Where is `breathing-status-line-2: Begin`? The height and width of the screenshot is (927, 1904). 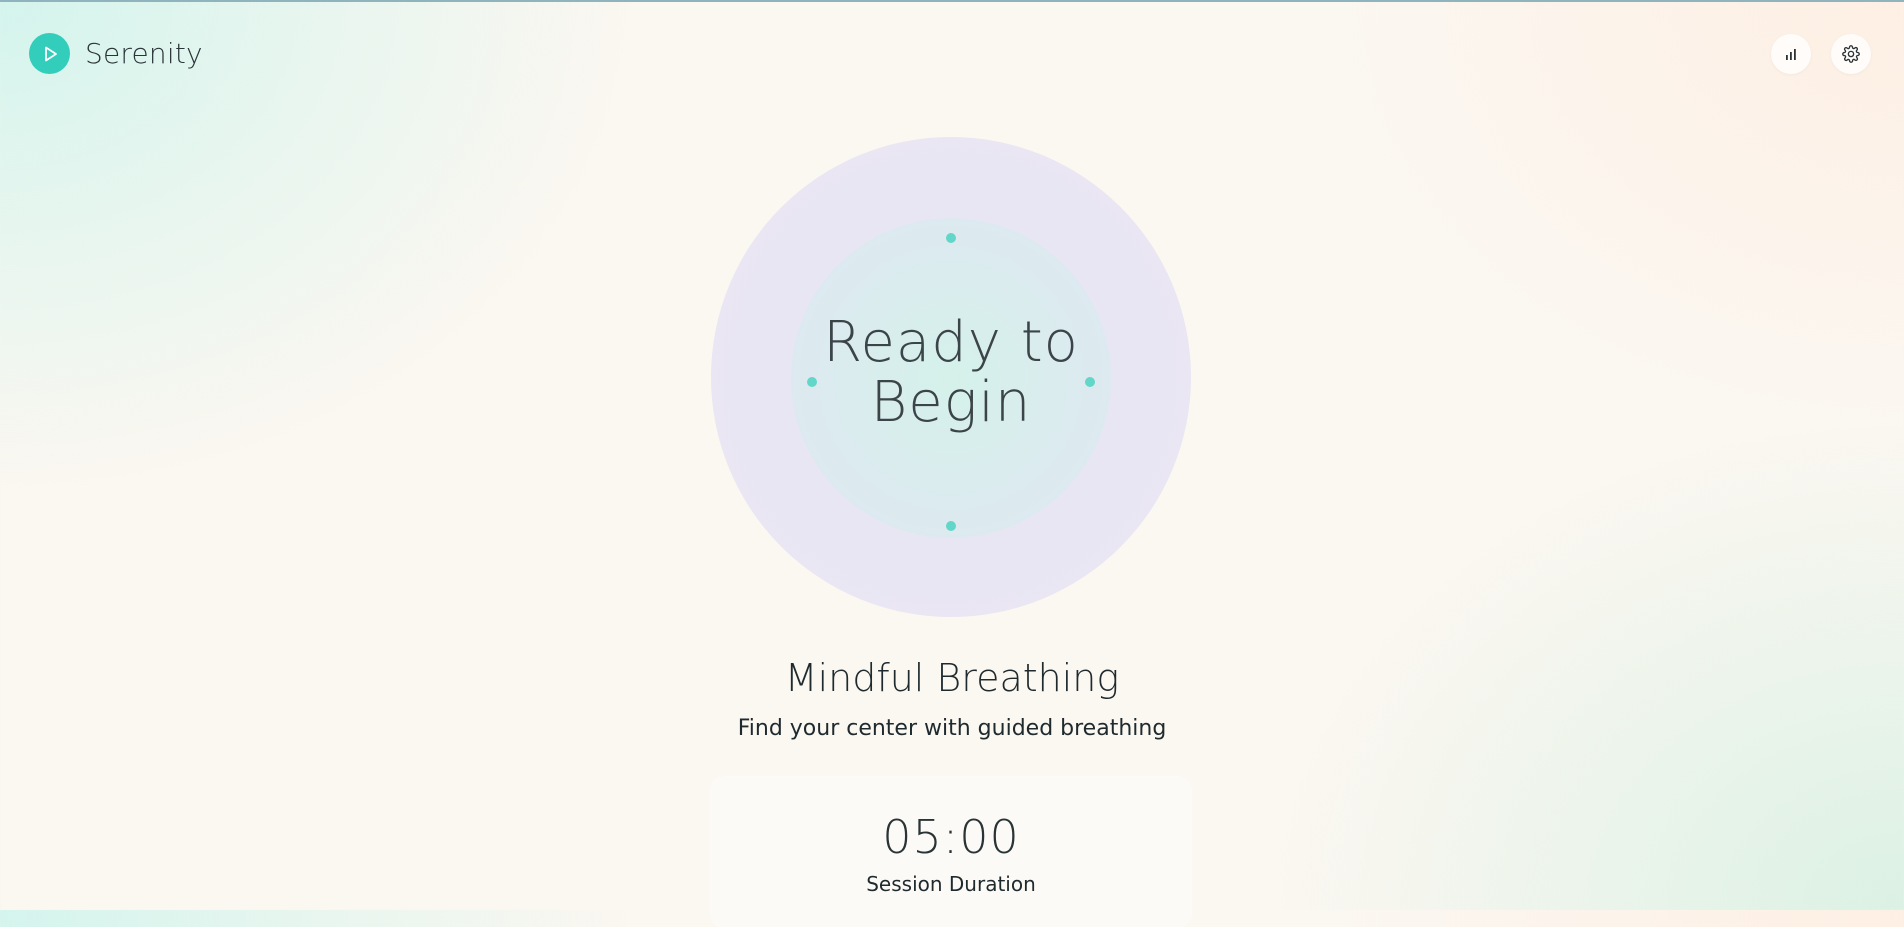 breathing-status-line-2: Begin is located at coordinates (951, 402).